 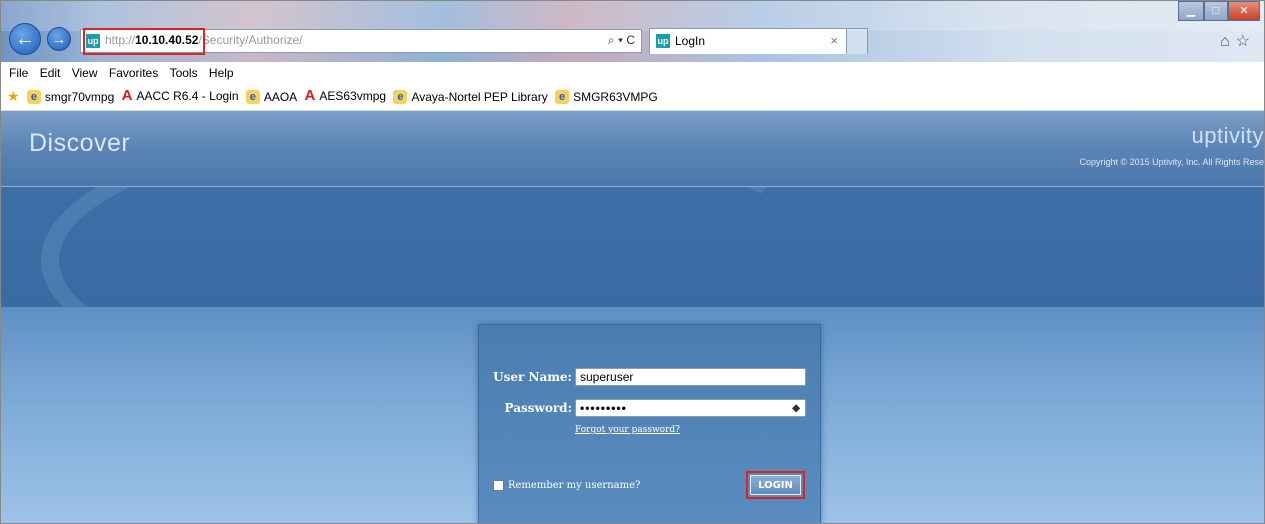 I want to click on menu-edit: Edit, so click(x=50, y=73).